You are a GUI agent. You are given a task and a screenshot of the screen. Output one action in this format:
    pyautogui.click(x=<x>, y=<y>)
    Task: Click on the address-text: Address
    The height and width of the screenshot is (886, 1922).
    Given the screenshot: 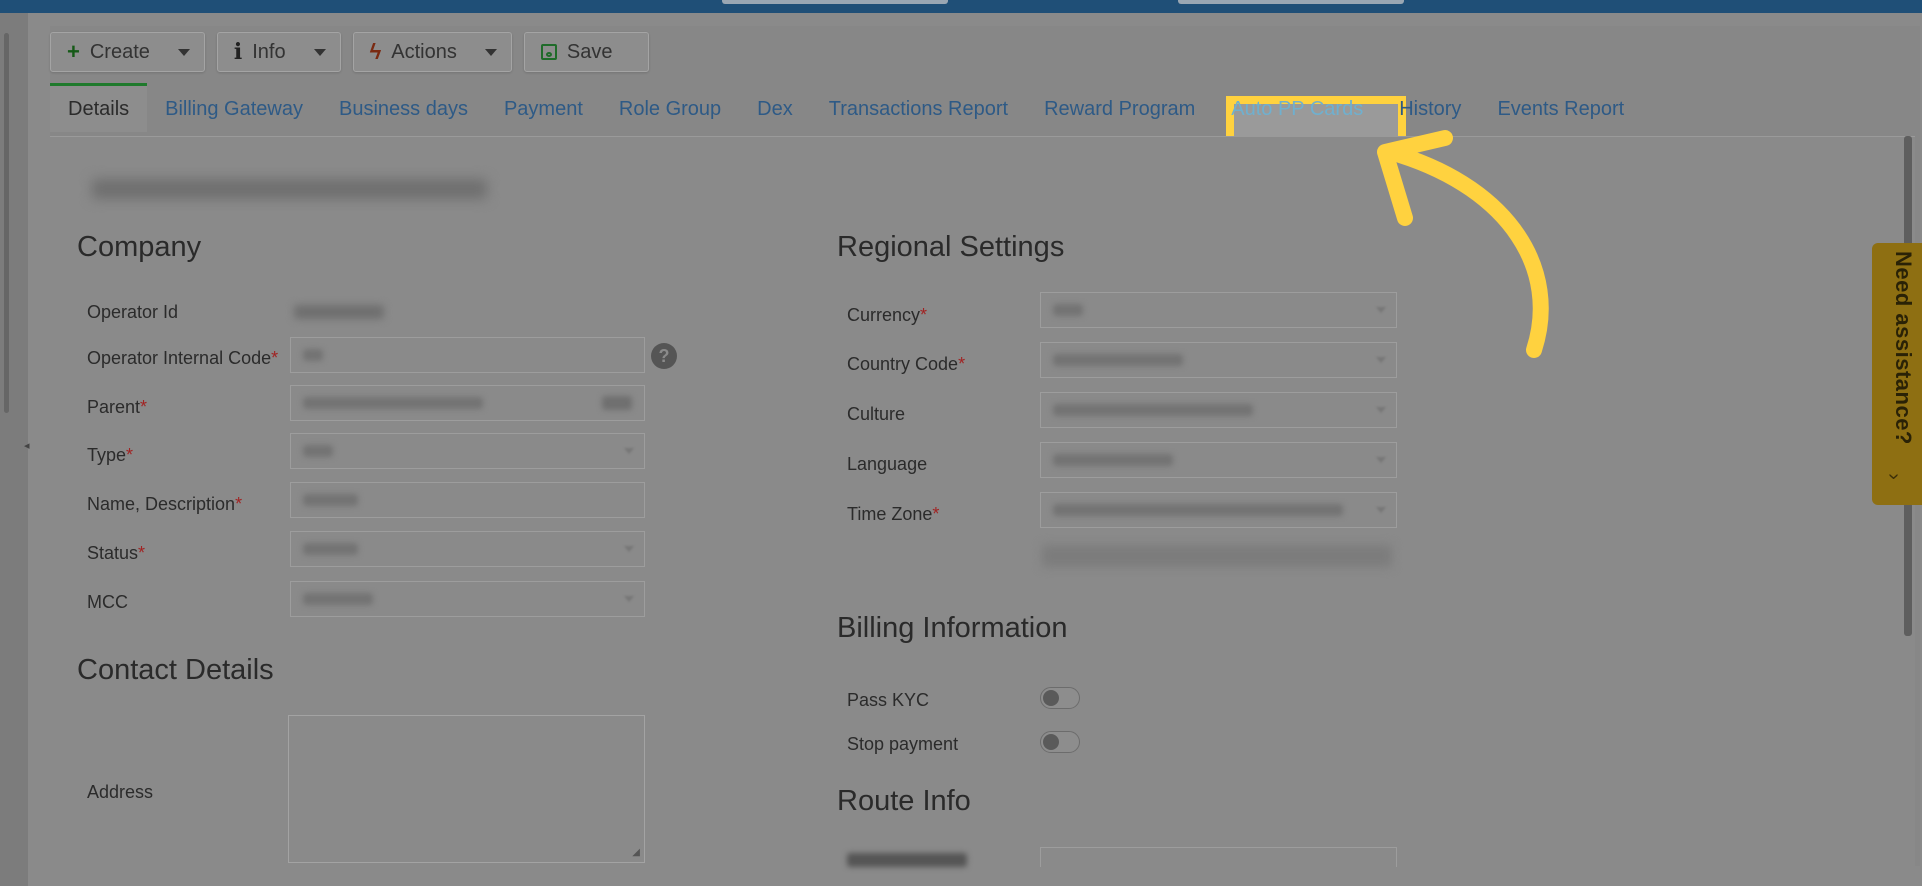 What is the action you would take?
    pyautogui.click(x=120, y=792)
    